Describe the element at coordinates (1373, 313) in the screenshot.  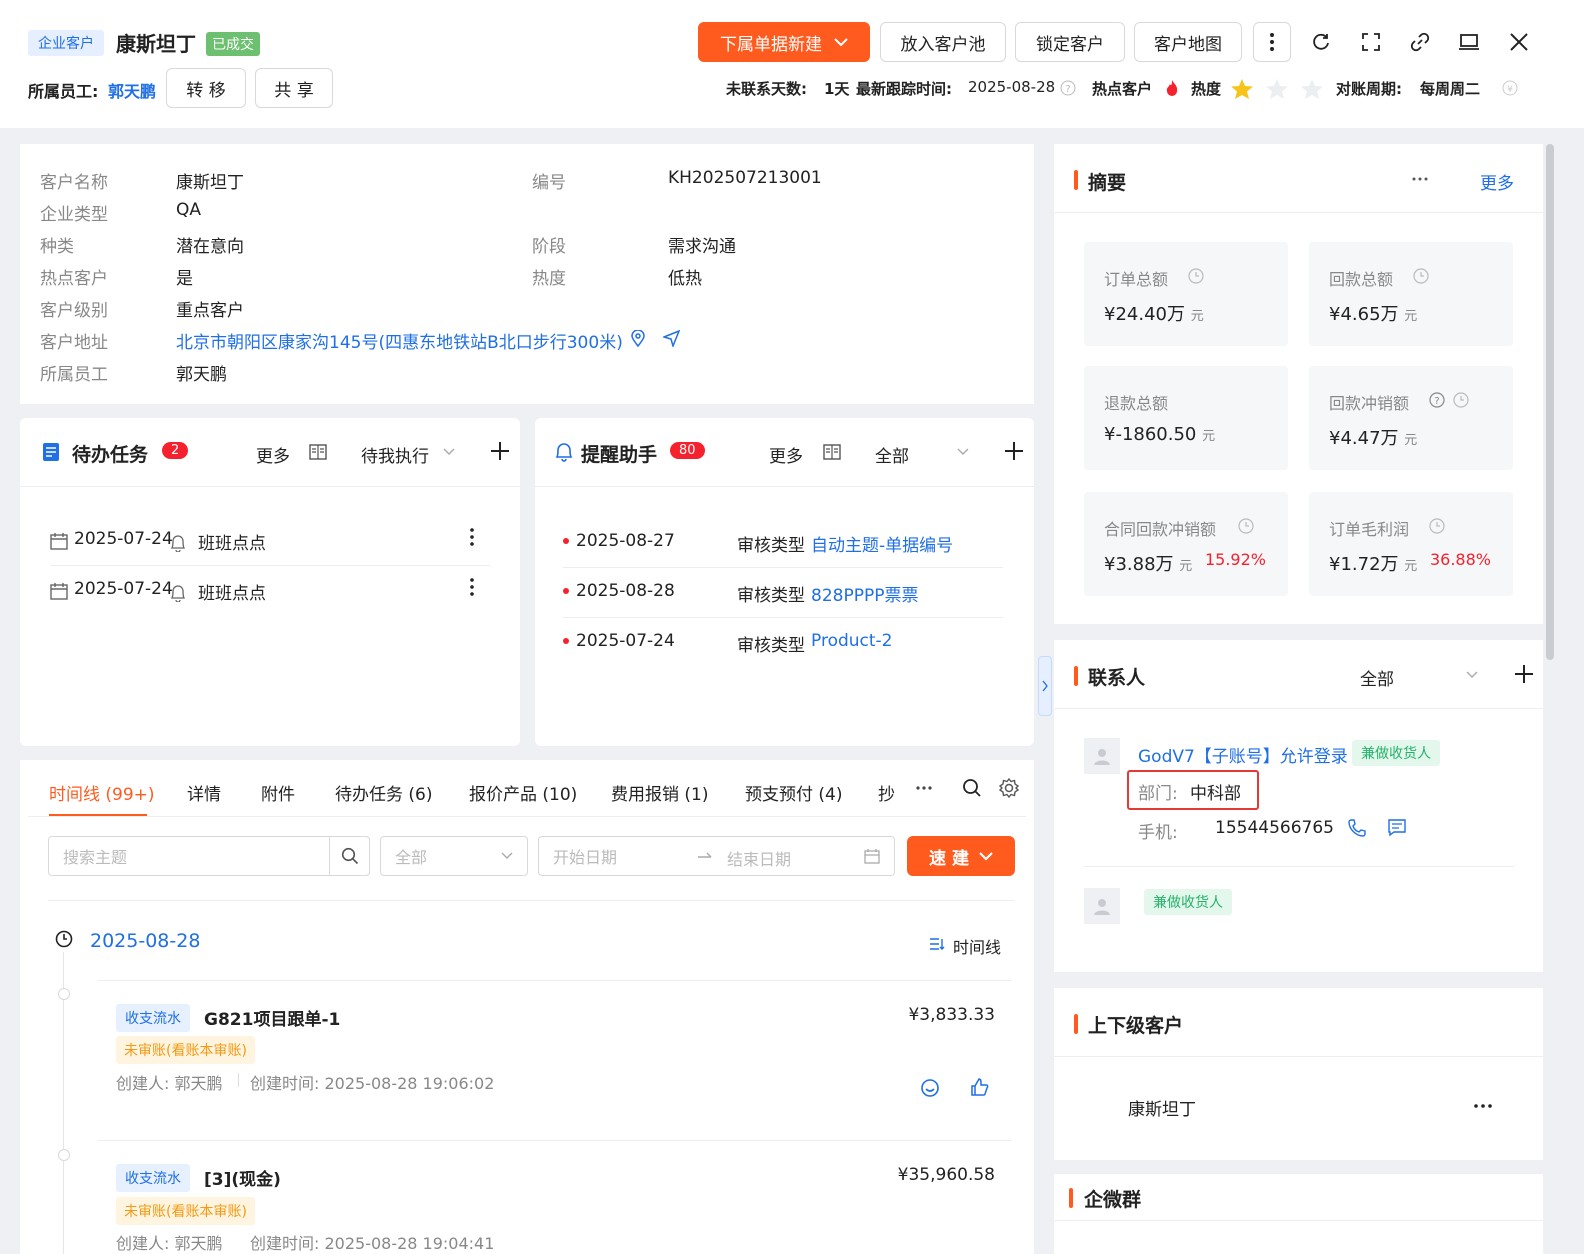
I see `stat-value-group: ¥4.65万 元` at that location.